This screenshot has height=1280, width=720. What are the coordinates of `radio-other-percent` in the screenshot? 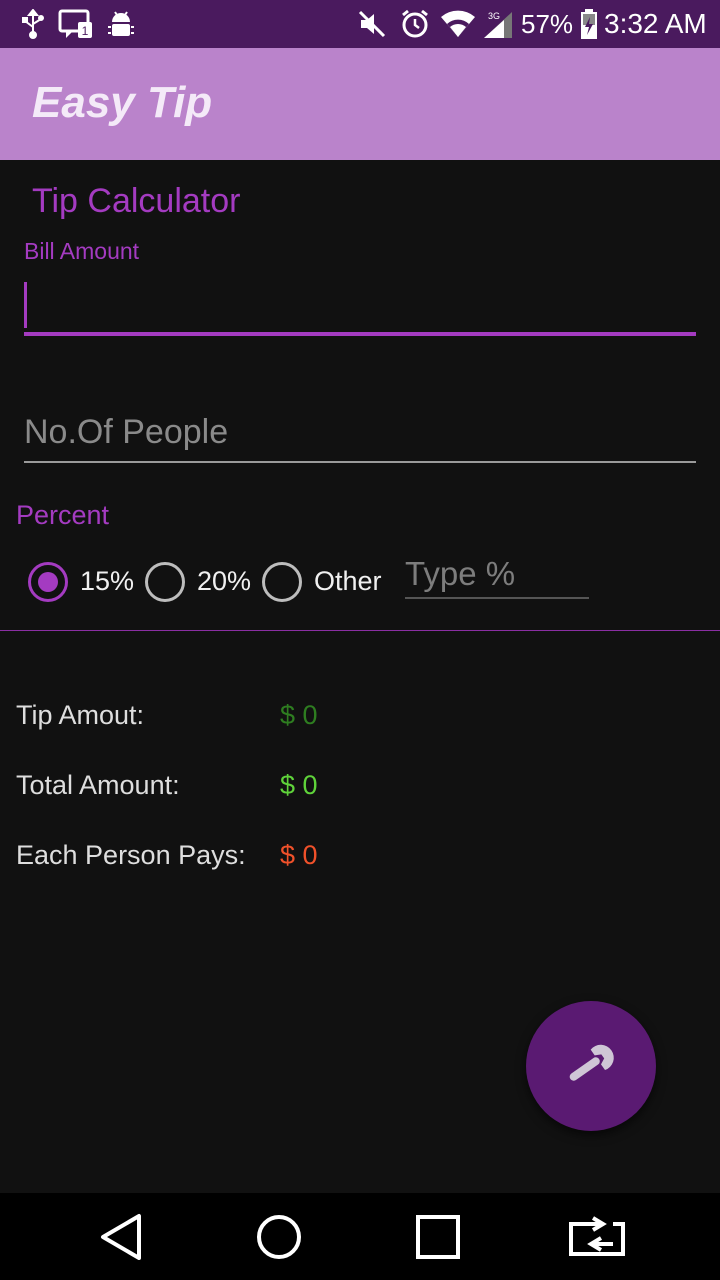 It's located at (282, 582).